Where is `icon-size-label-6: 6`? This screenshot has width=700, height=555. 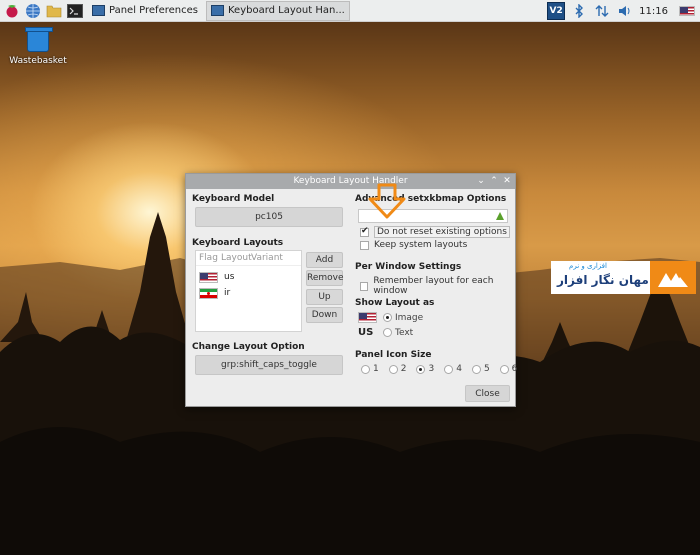
icon-size-label-6: 6 is located at coordinates (514, 369).